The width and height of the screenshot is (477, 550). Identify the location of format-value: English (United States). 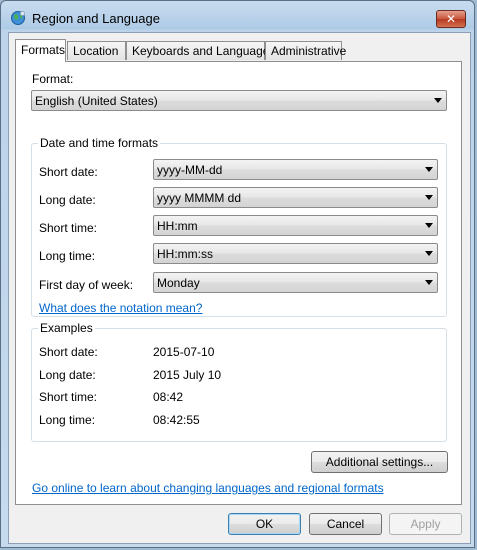
(96, 101).